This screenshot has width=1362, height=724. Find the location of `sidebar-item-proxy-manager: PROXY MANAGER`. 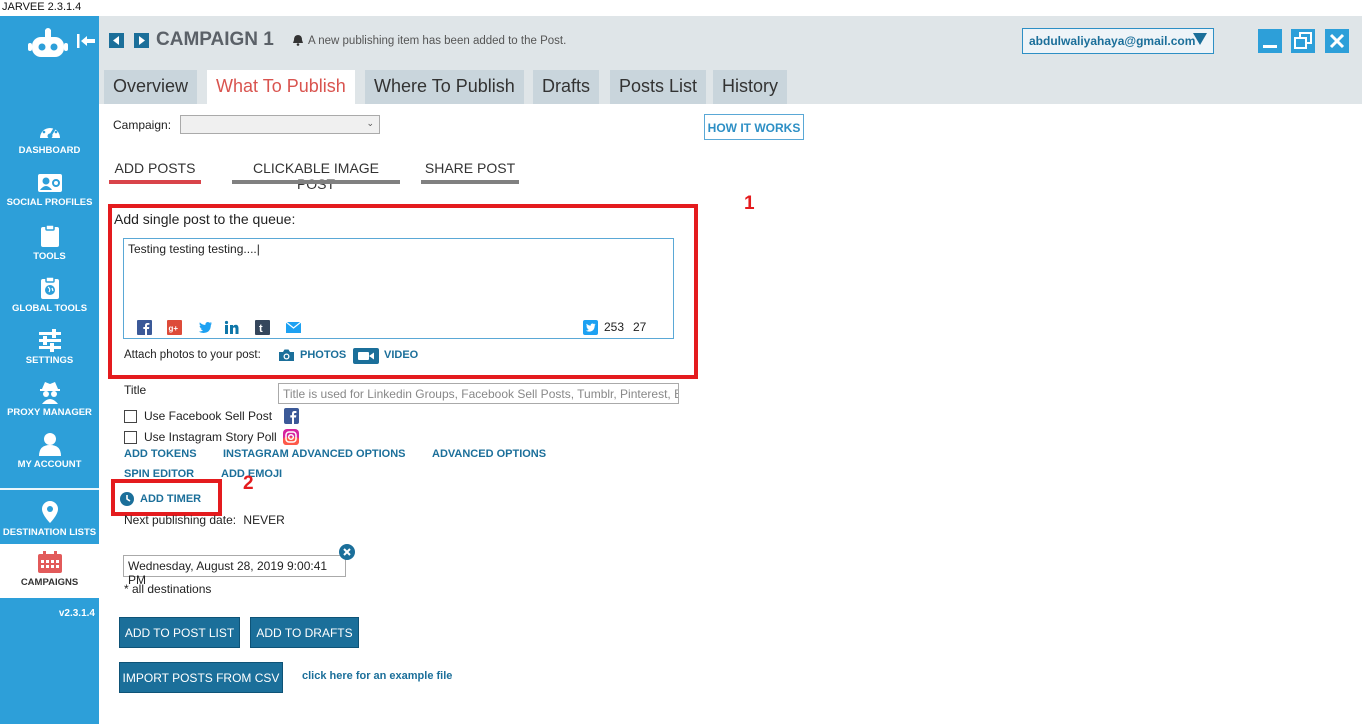

sidebar-item-proxy-manager: PROXY MANAGER is located at coordinates (49, 406).